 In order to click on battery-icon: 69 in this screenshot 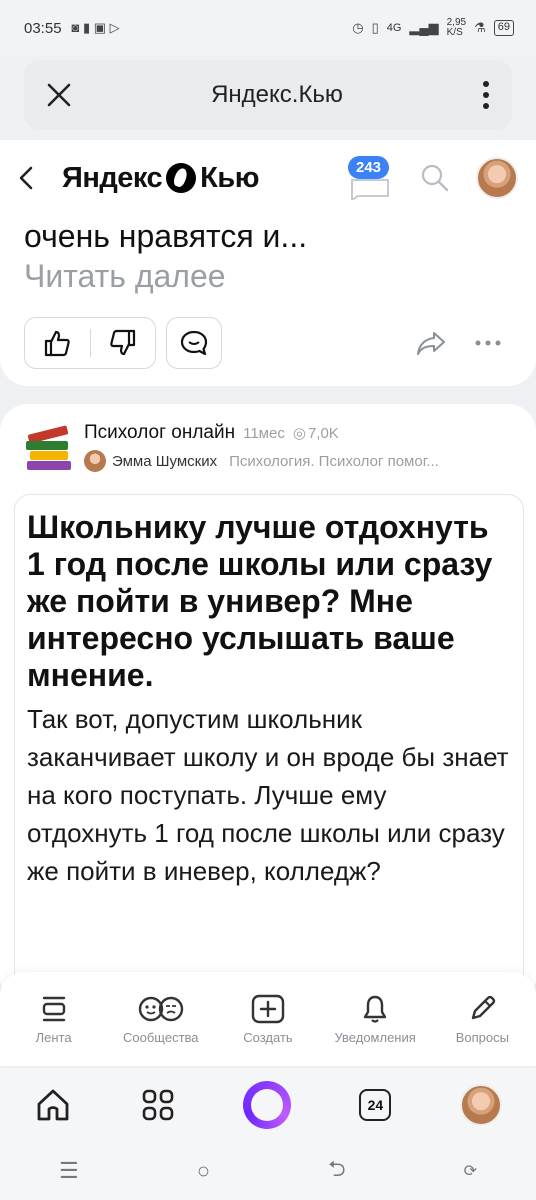, I will do `click(503, 28)`.